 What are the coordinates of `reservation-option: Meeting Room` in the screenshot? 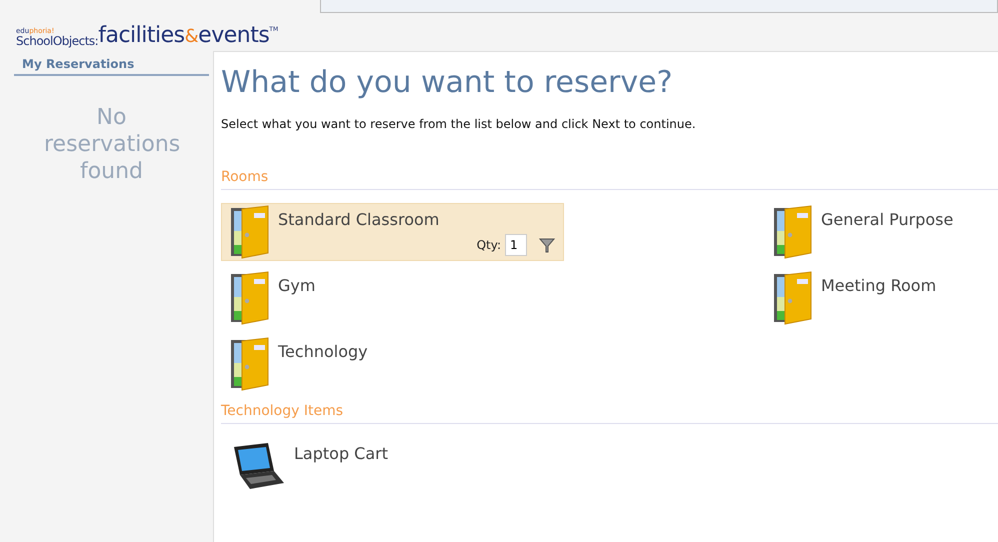 It's located at (881, 298).